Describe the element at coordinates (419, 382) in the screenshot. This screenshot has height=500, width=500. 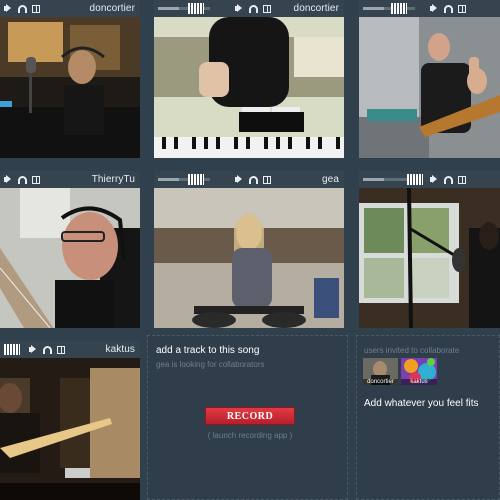
I see `invited-user-name: kaktus` at that location.